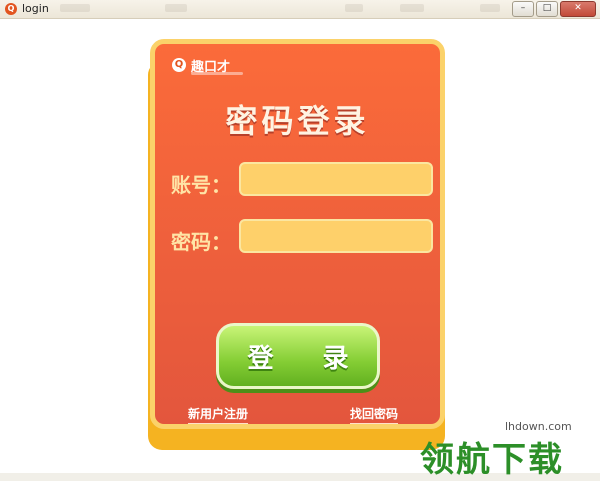  I want to click on logo-tagline, so click(217, 73).